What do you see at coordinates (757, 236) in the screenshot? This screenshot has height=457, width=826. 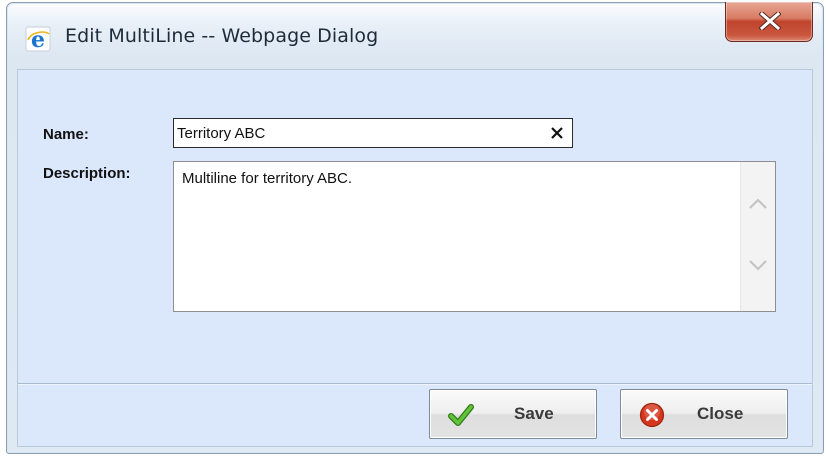 I see `description-scrollbar` at bounding box center [757, 236].